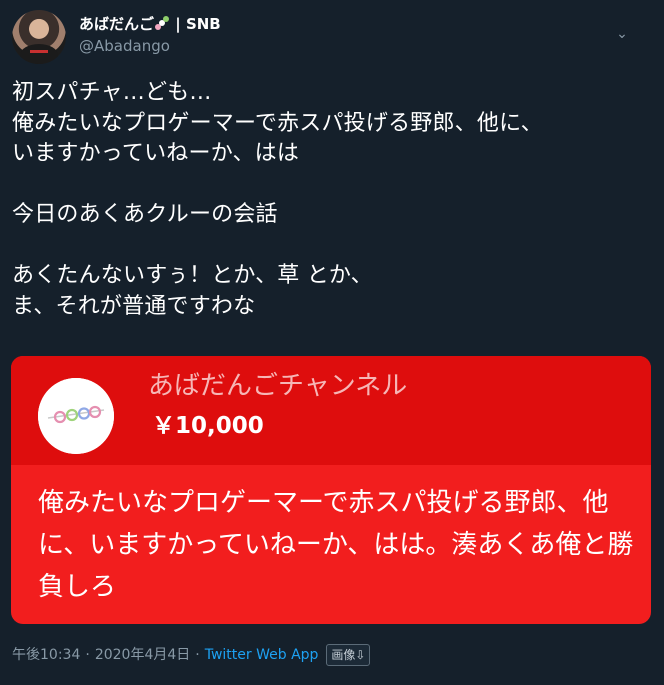 This screenshot has width=664, height=685. I want to click on display-name: あばだんご | SNB, so click(329, 24).